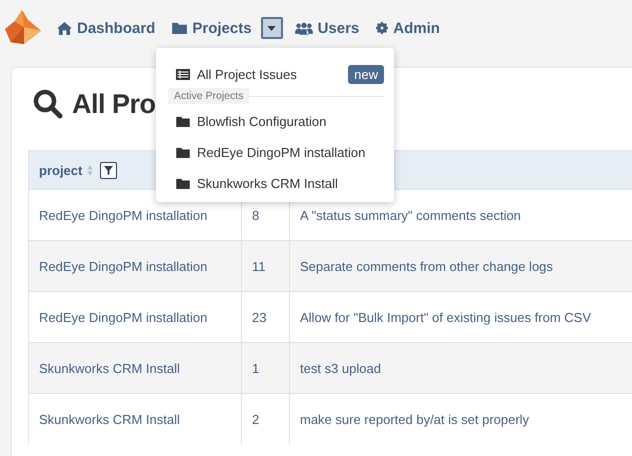 The width and height of the screenshot is (632, 456). I want to click on filter-button, so click(109, 170).